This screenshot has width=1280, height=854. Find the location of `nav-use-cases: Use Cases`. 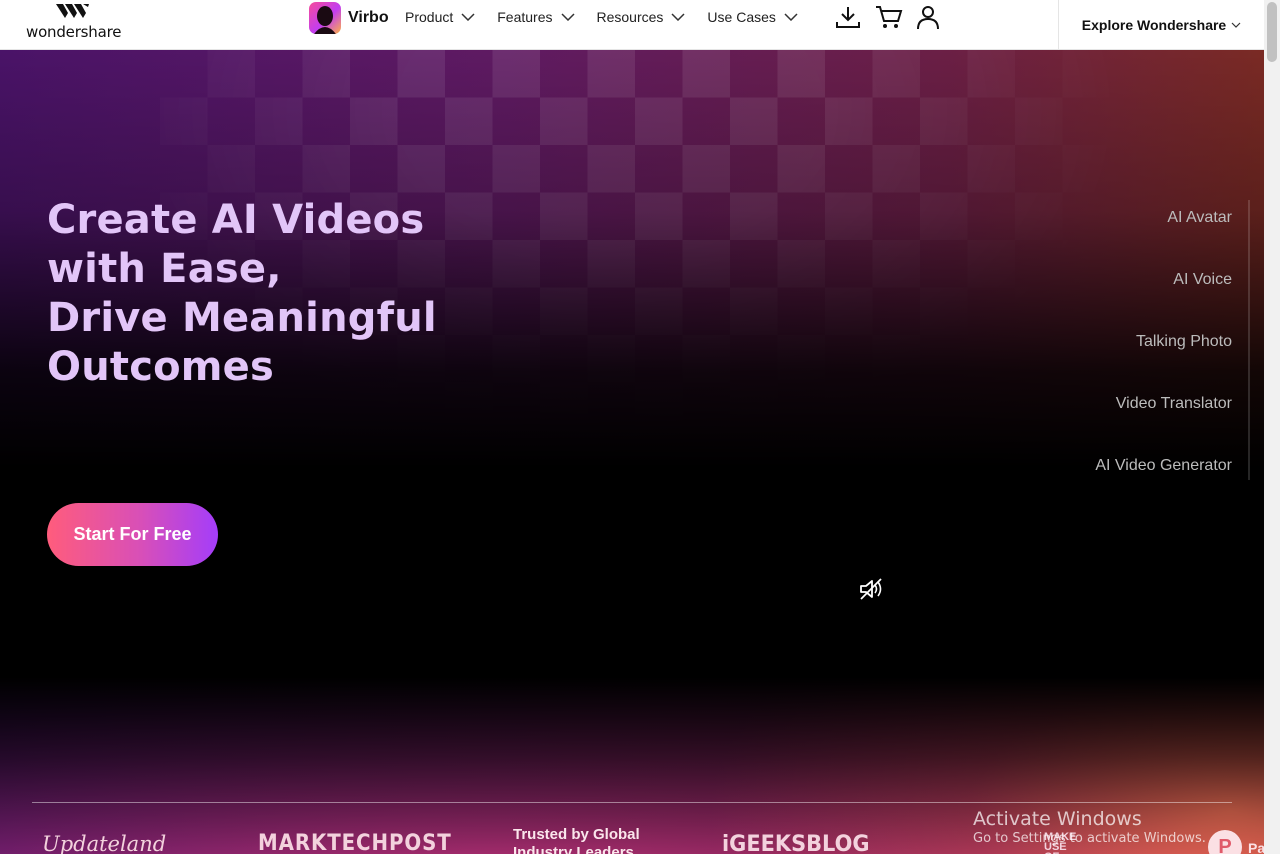

nav-use-cases: Use Cases is located at coordinates (752, 17).